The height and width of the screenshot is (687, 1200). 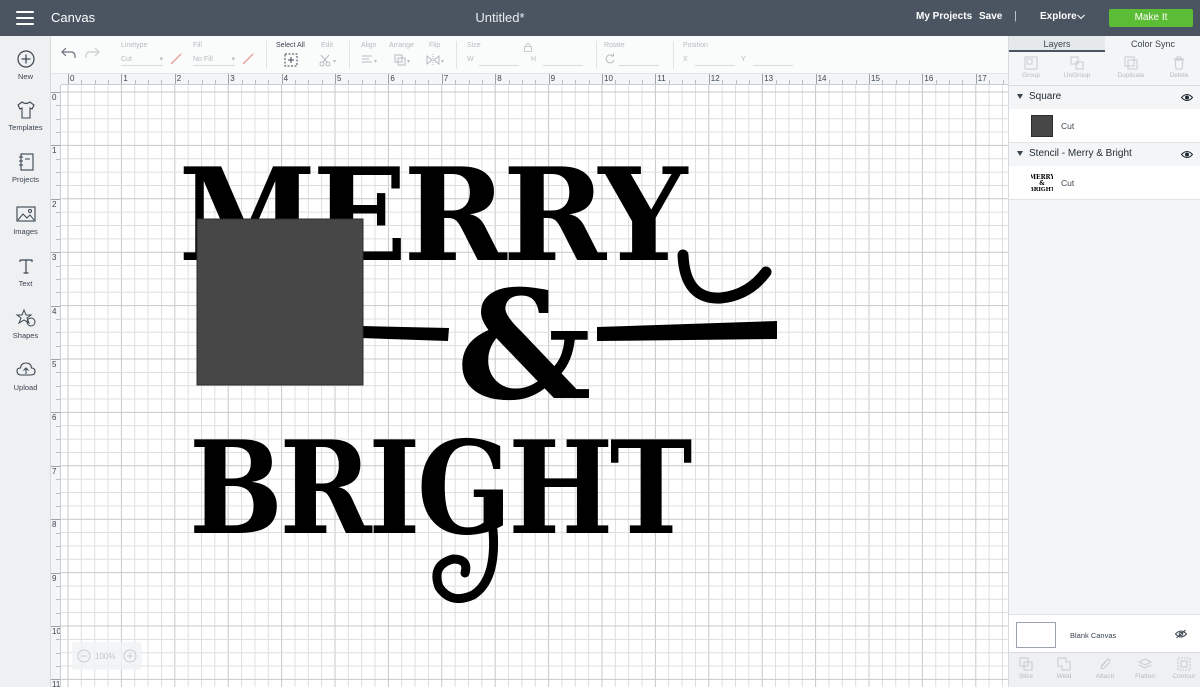 I want to click on contour-label: Contour, so click(x=1184, y=676).